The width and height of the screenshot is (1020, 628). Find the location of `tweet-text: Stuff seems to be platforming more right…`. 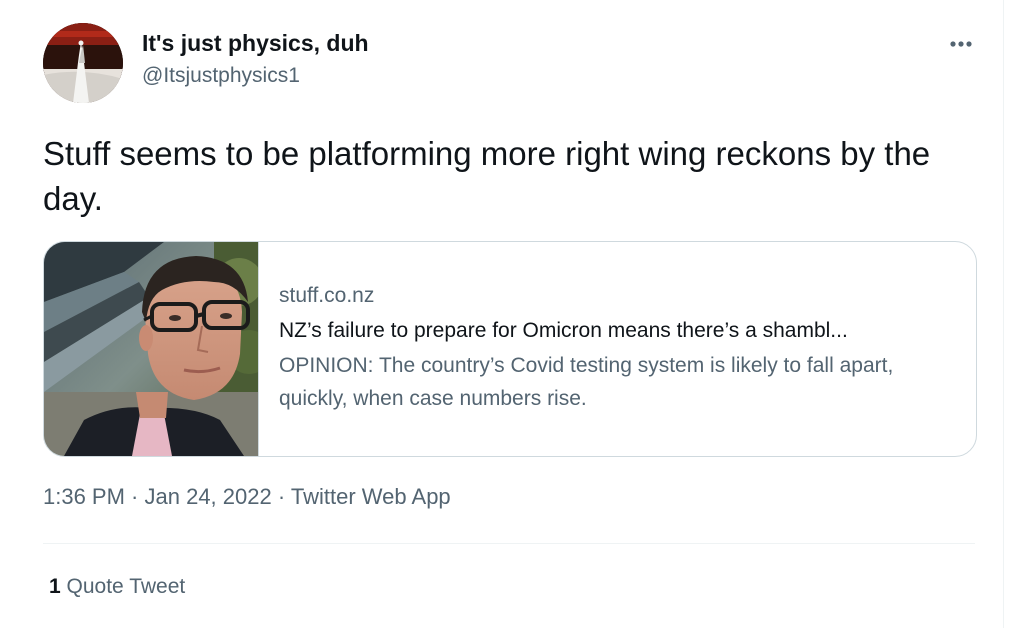

tweet-text: Stuff seems to be platforming more right… is located at coordinates (487, 176).